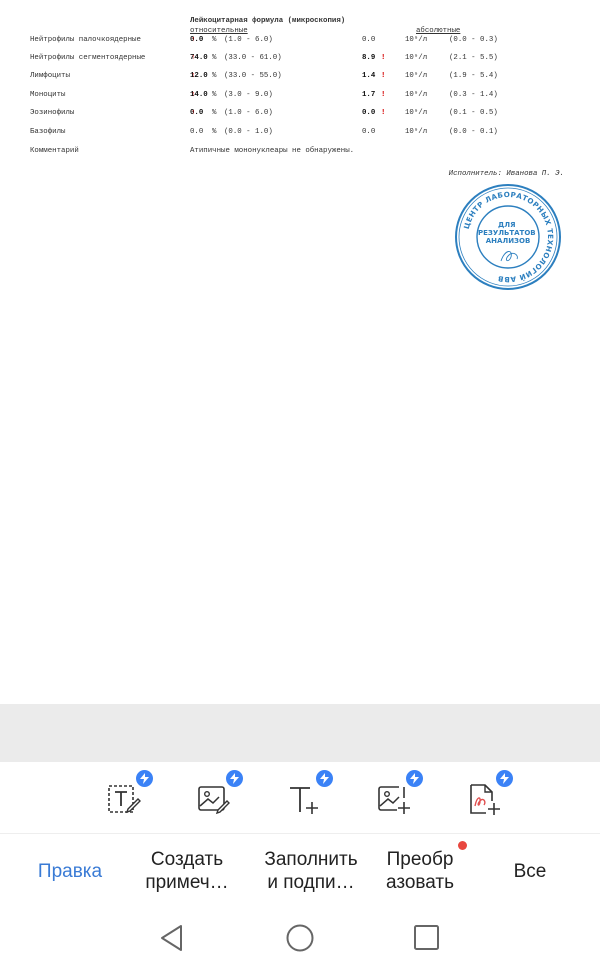 The width and height of the screenshot is (600, 971). I want to click on tab-all: Все, so click(530, 871).